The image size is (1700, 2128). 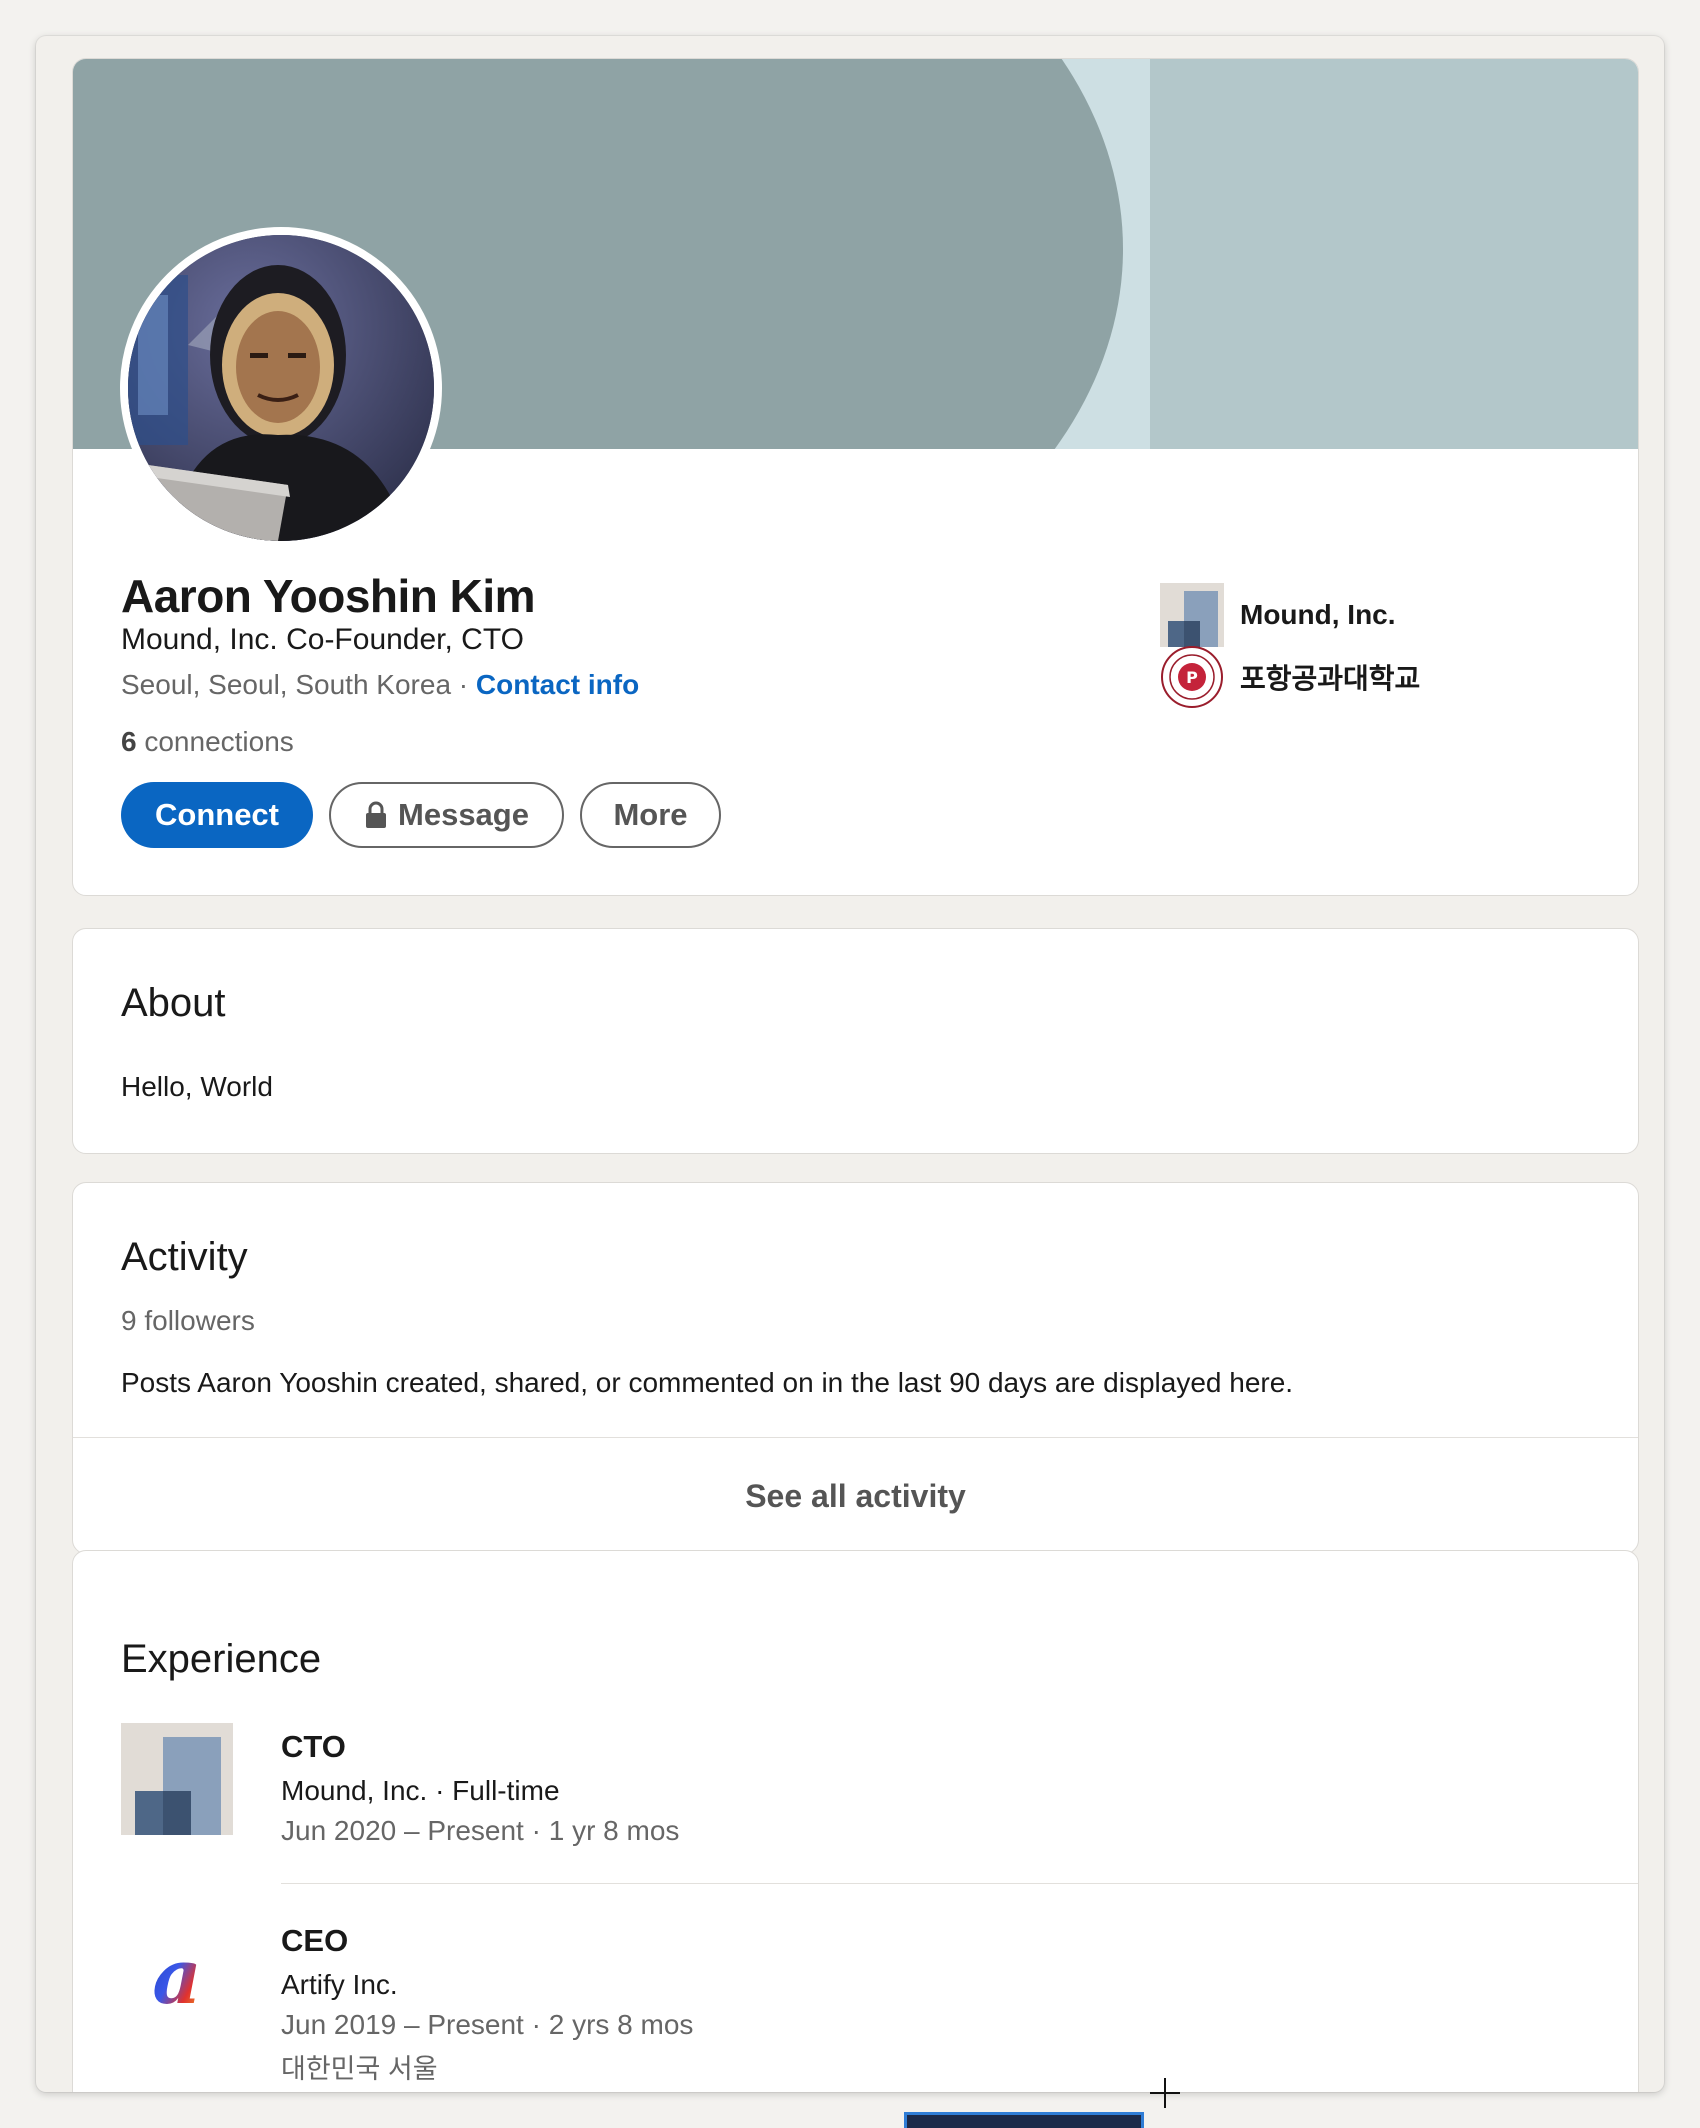 What do you see at coordinates (315, 1940) in the screenshot?
I see `experience-title-text: CEO` at bounding box center [315, 1940].